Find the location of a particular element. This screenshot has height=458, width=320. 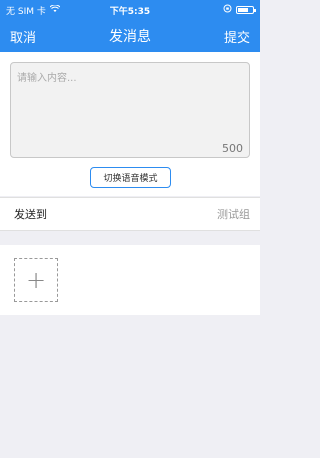

carrier-text: 无 SIM 卡 is located at coordinates (26, 11).